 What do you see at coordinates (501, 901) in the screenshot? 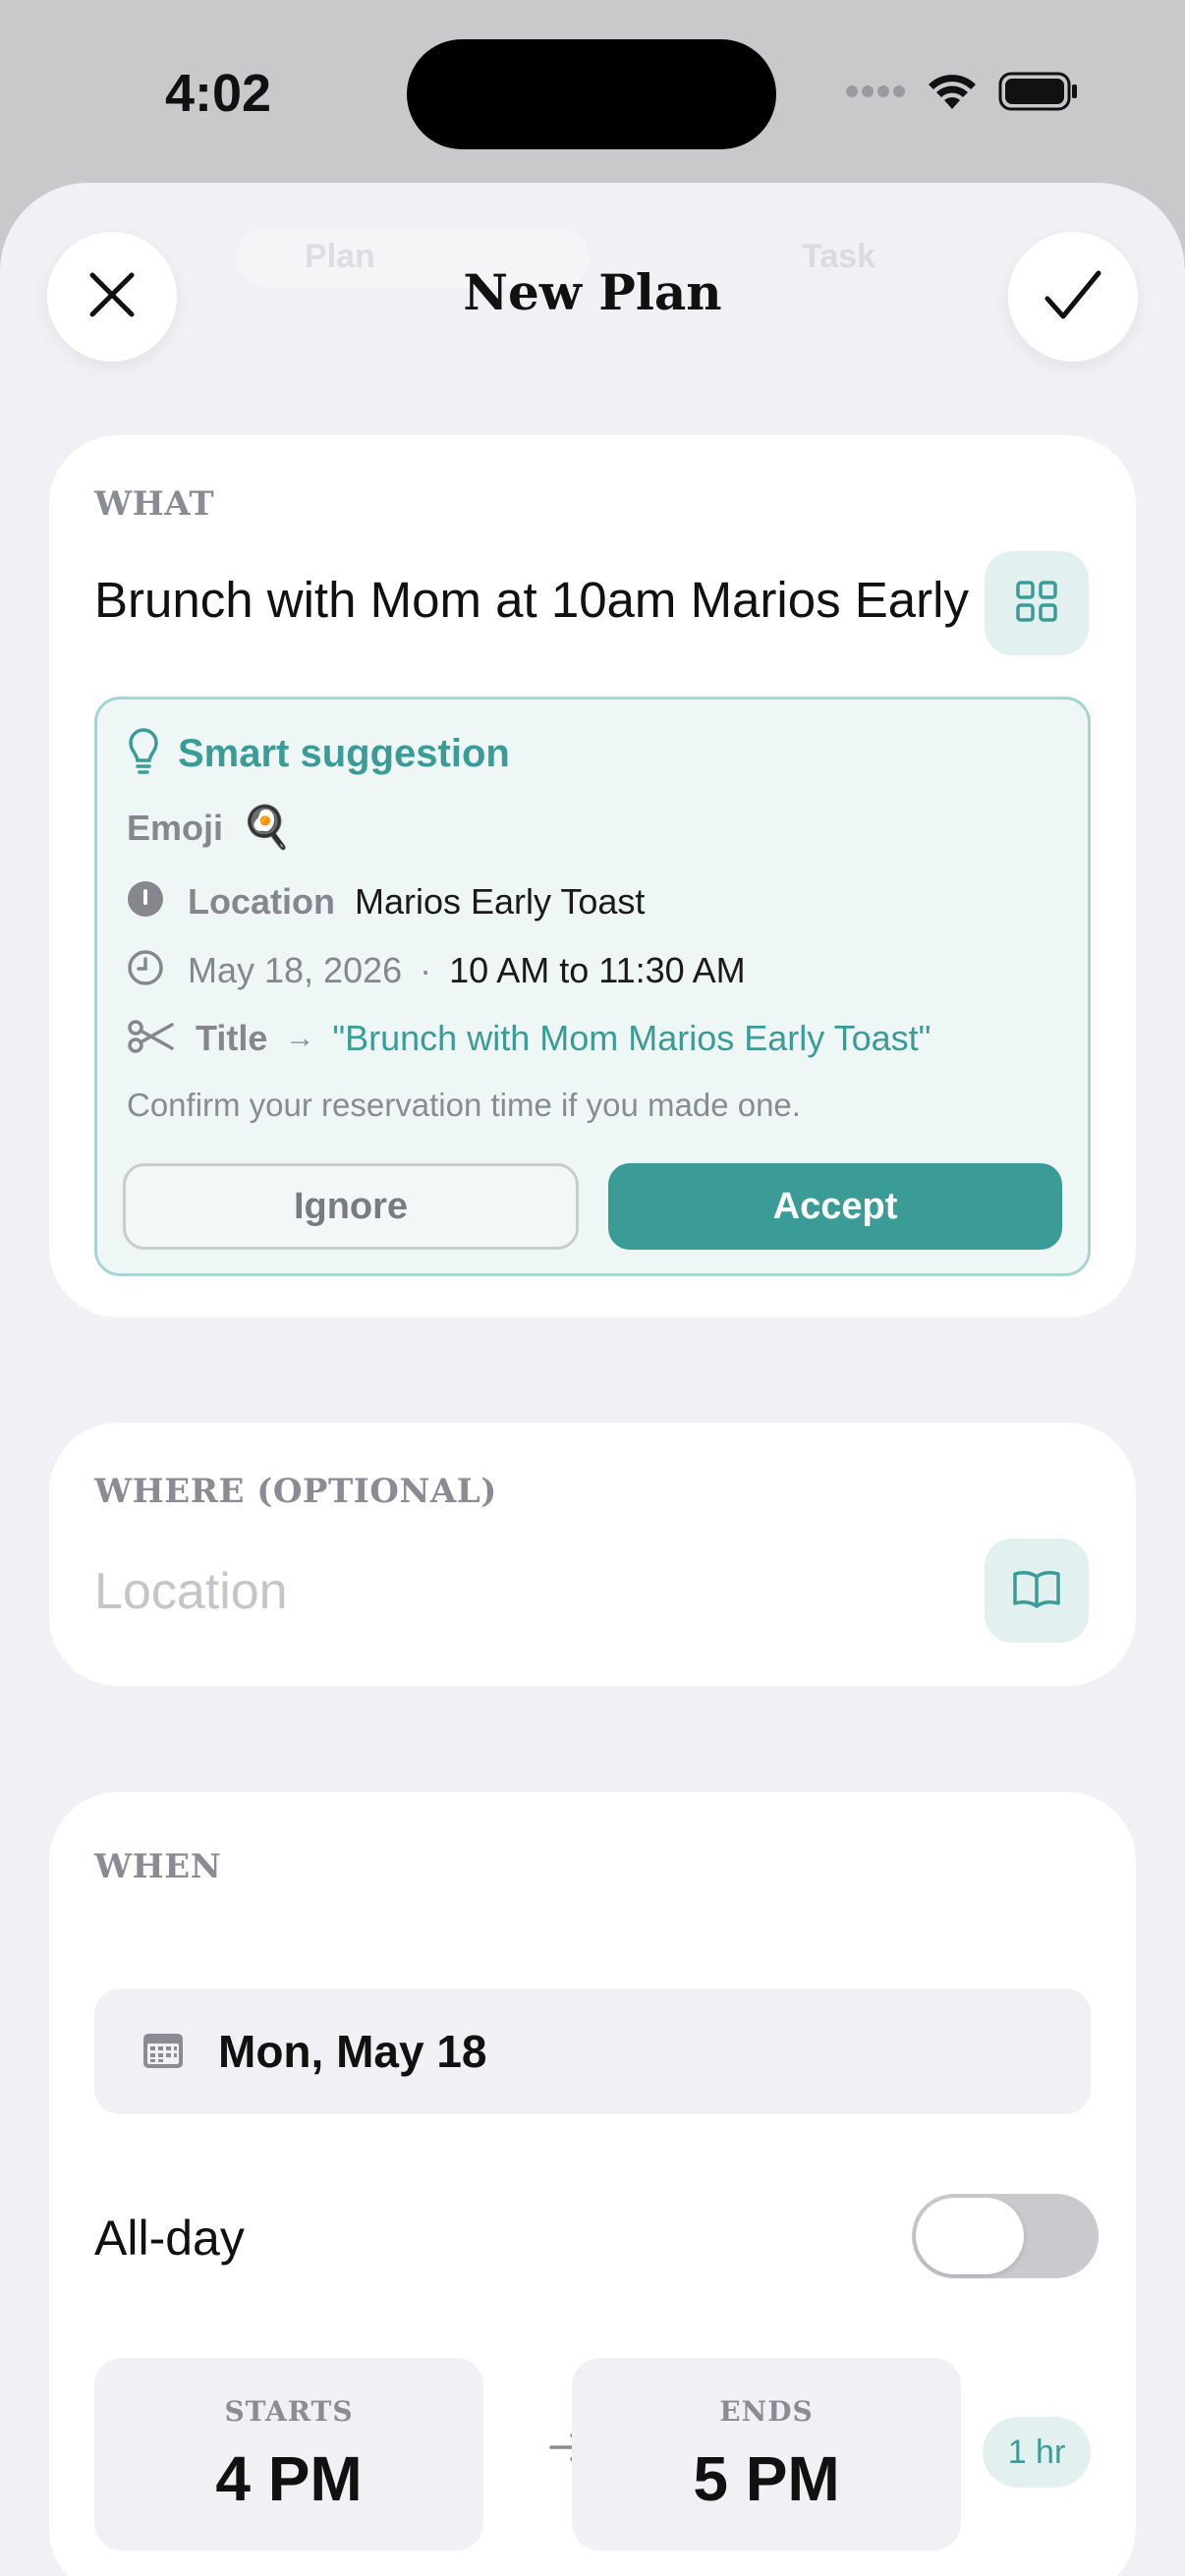
I see `location-value: Marios Early Toast` at bounding box center [501, 901].